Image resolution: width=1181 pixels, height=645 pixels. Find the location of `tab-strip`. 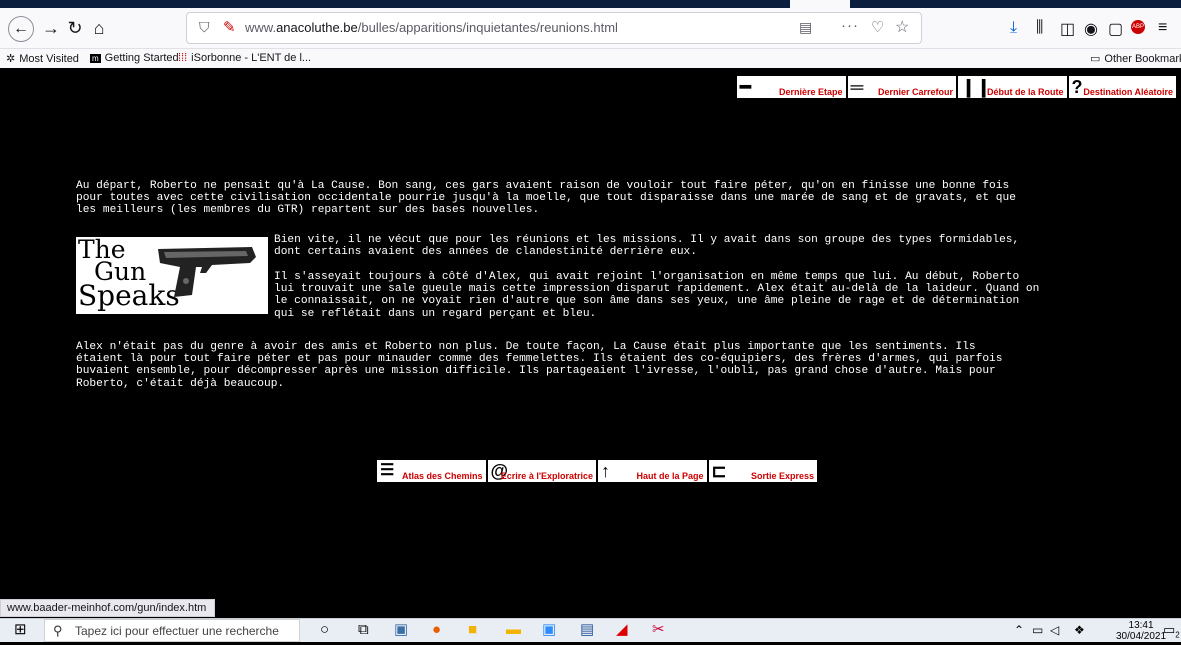

tab-strip is located at coordinates (590, 4).